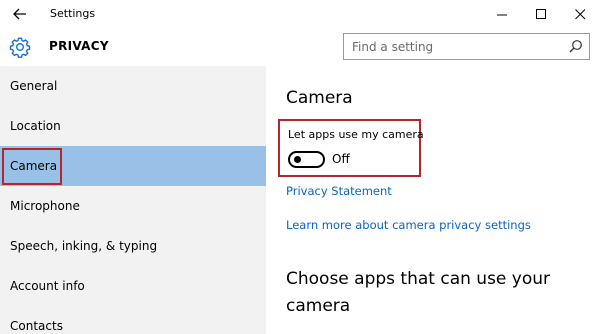 The image size is (600, 334). Describe the element at coordinates (47, 286) in the screenshot. I see `sidebar-item-label: Account info` at that location.